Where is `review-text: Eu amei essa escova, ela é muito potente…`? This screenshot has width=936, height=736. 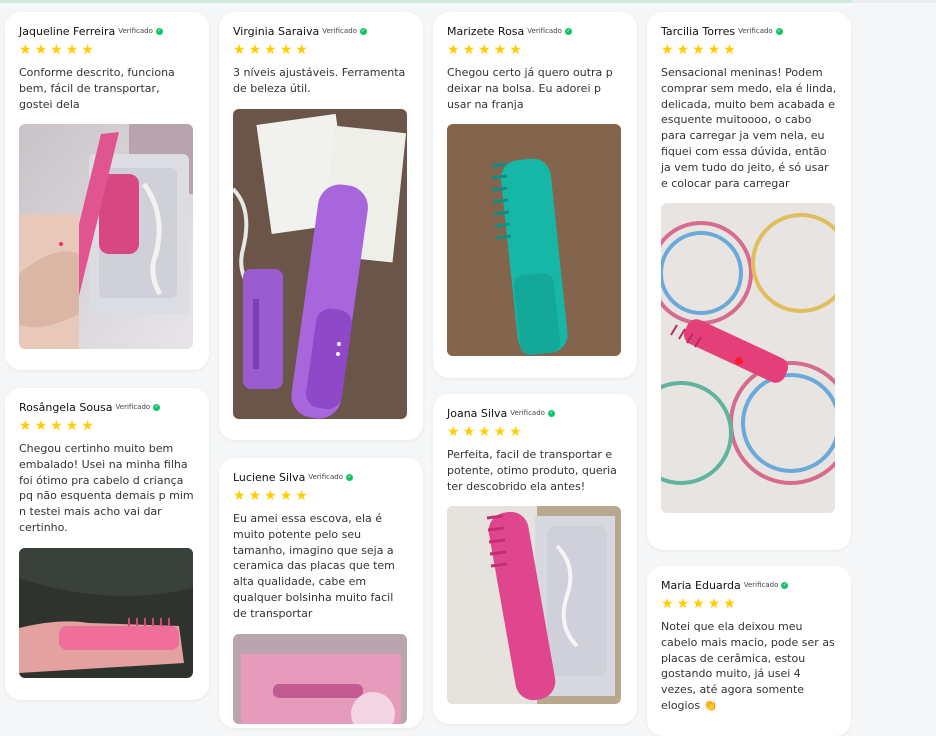 review-text: Eu amei essa escova, ela é muito potente… is located at coordinates (314, 566).